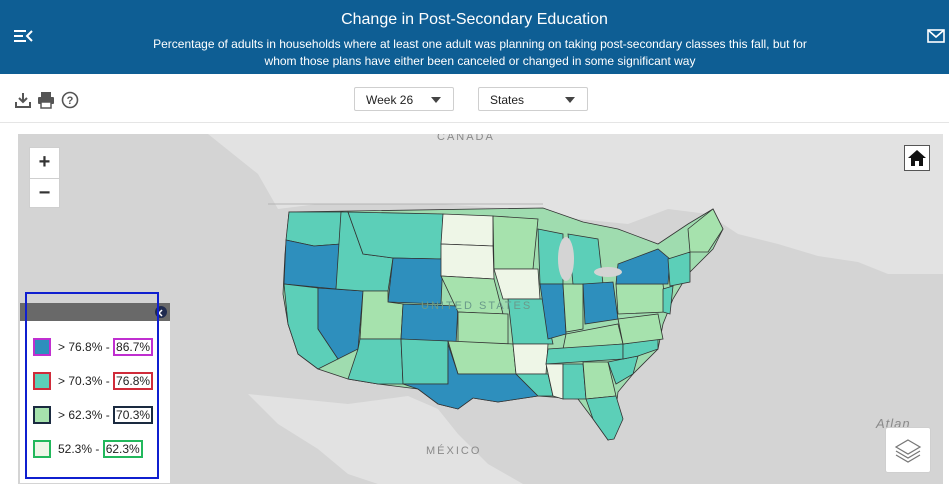  I want to click on legend-range-lower: > 62.3% -, so click(86, 415).